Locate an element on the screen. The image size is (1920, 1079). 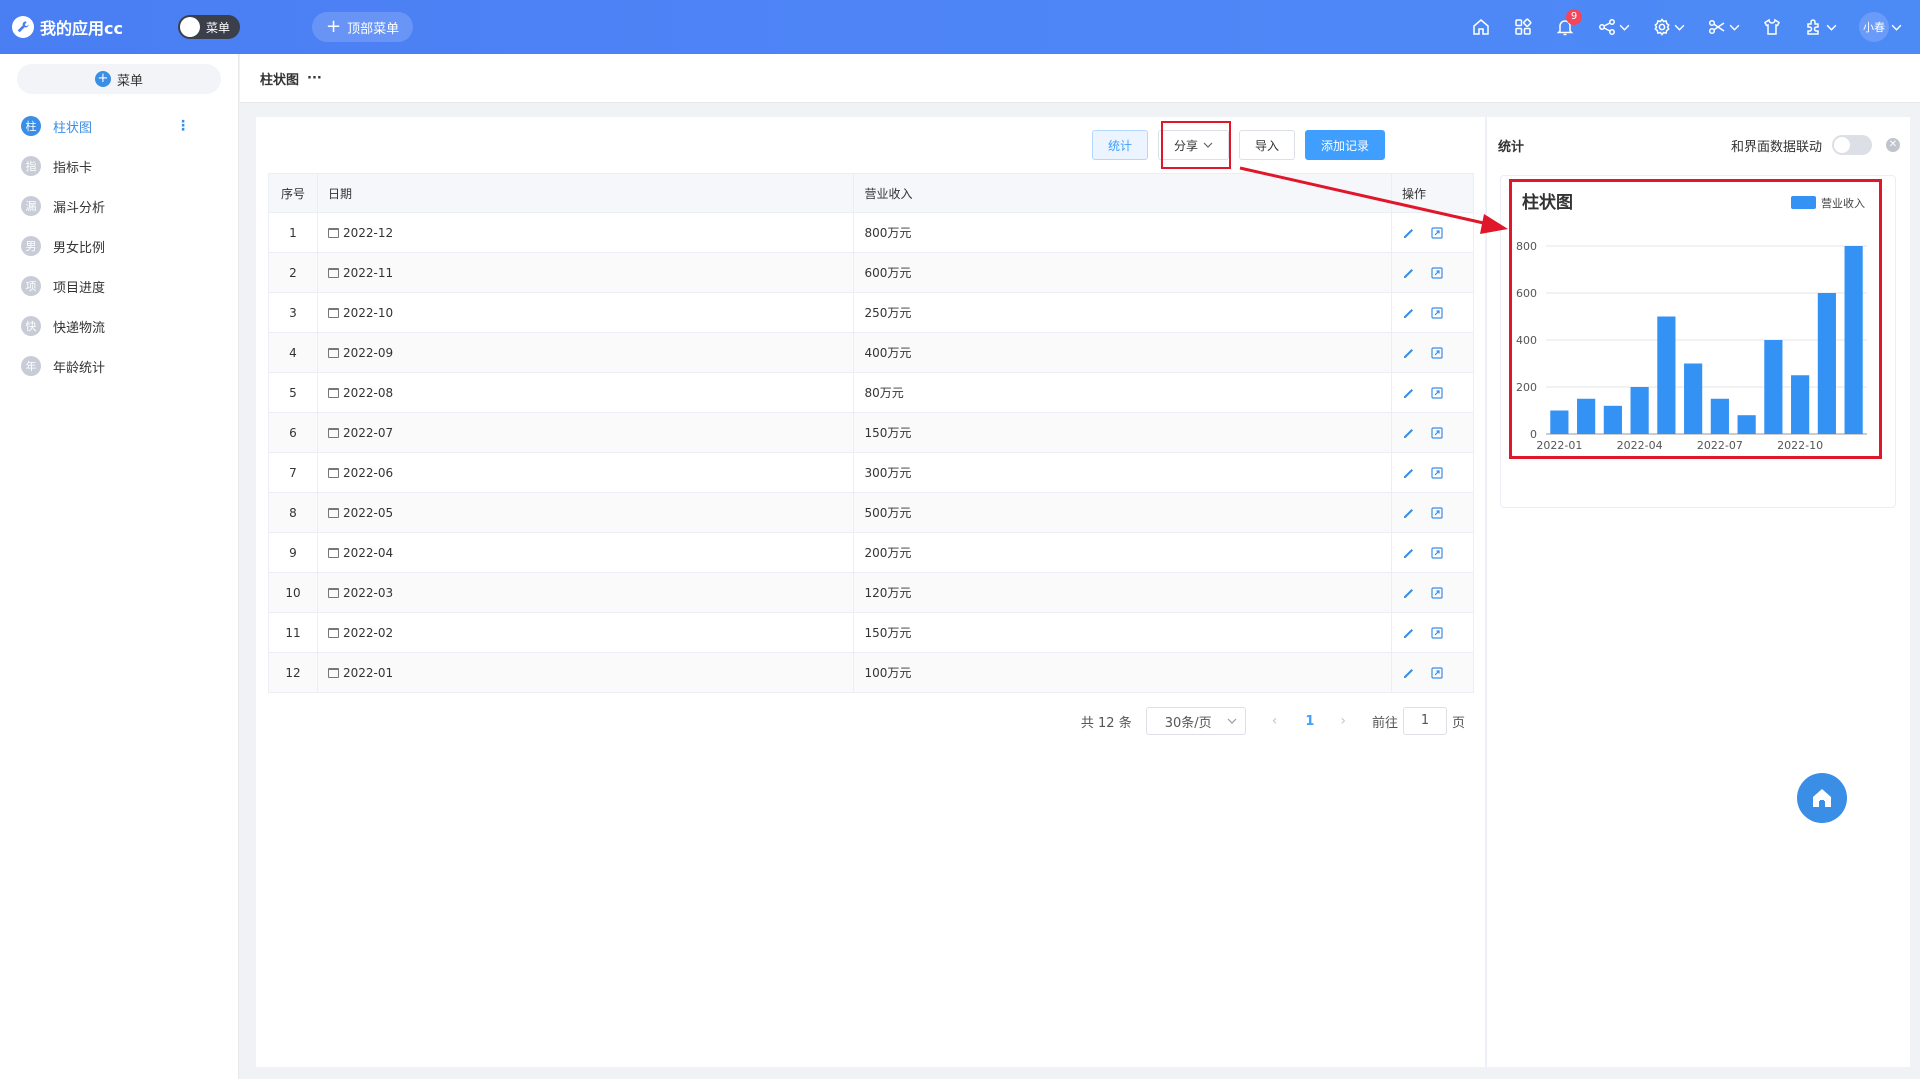
goto-label: 前往 is located at coordinates (1384, 723).